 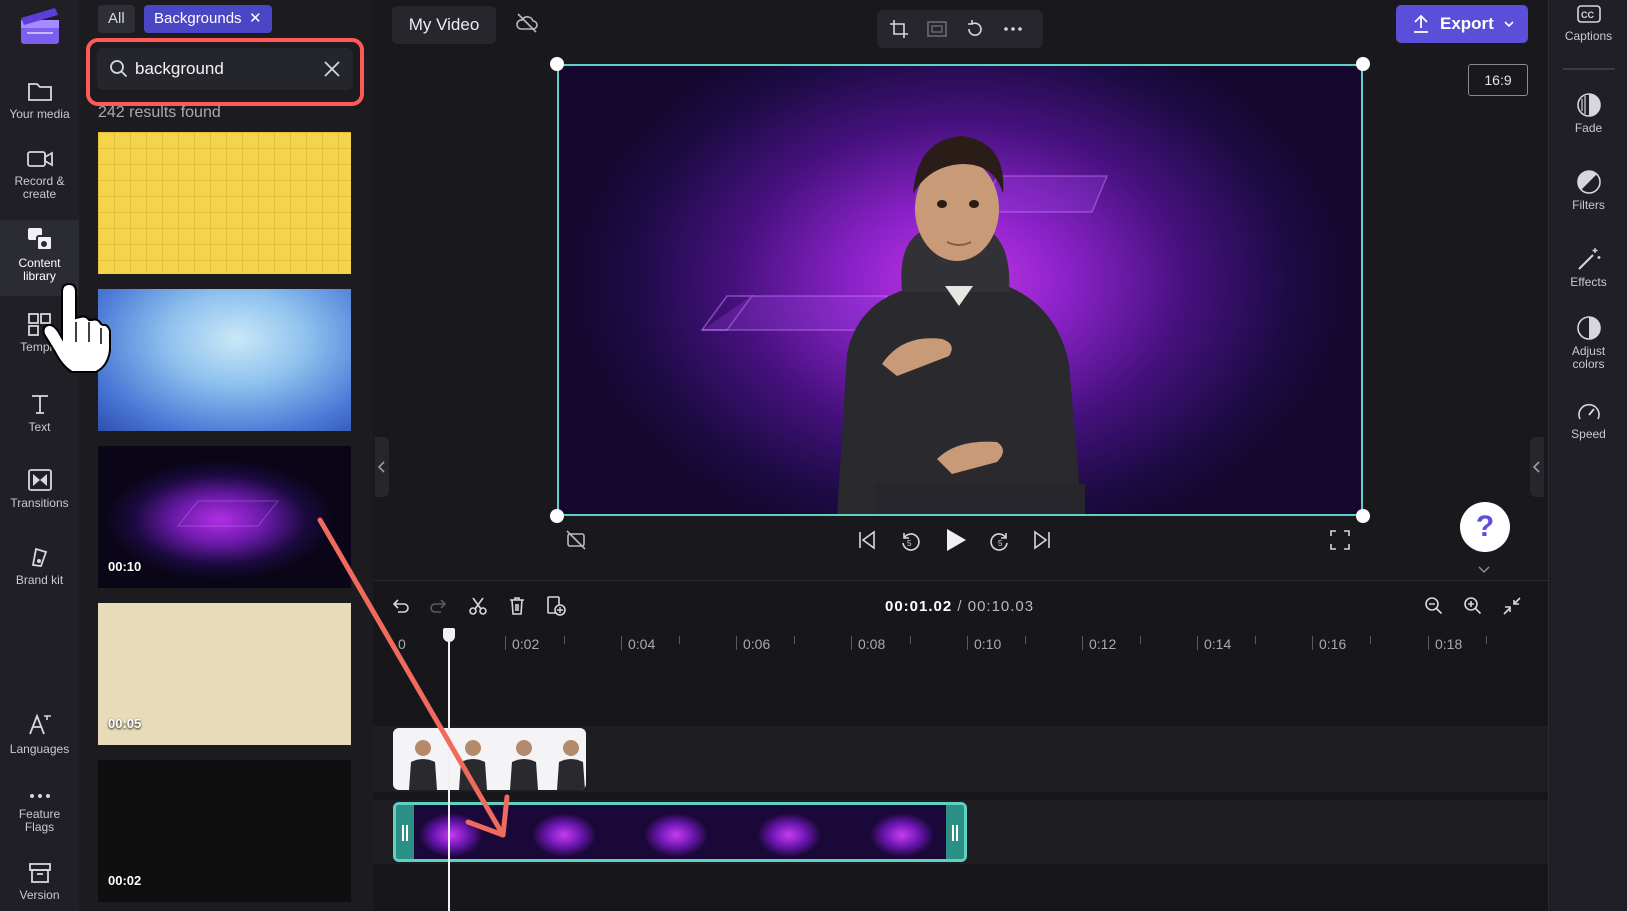 I want to click on sidebar-item-label: Brand kit, so click(x=39, y=580).